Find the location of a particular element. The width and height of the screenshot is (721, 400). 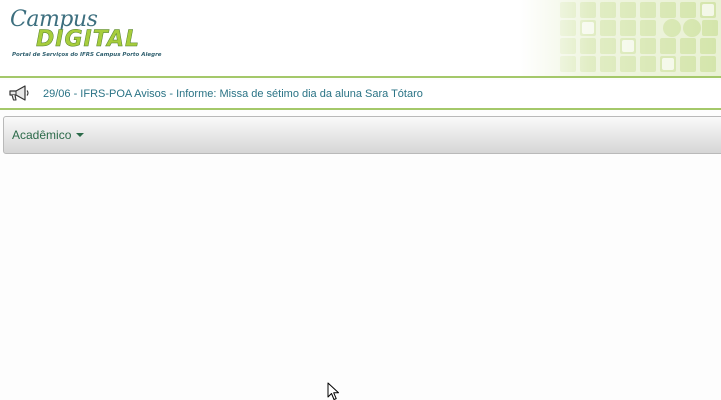

header-divider is located at coordinates (360, 77).